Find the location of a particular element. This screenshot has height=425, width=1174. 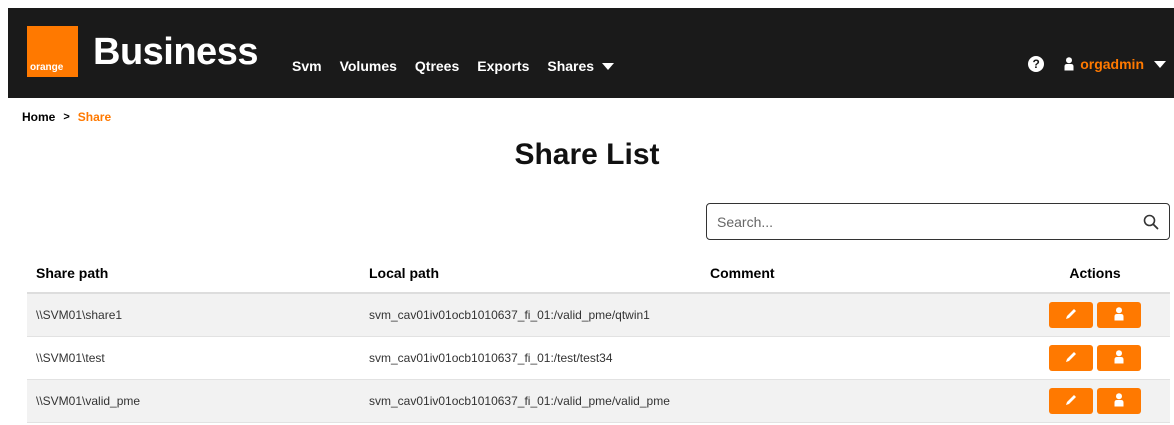

breadcrumb: Home > Share is located at coordinates (66, 117).